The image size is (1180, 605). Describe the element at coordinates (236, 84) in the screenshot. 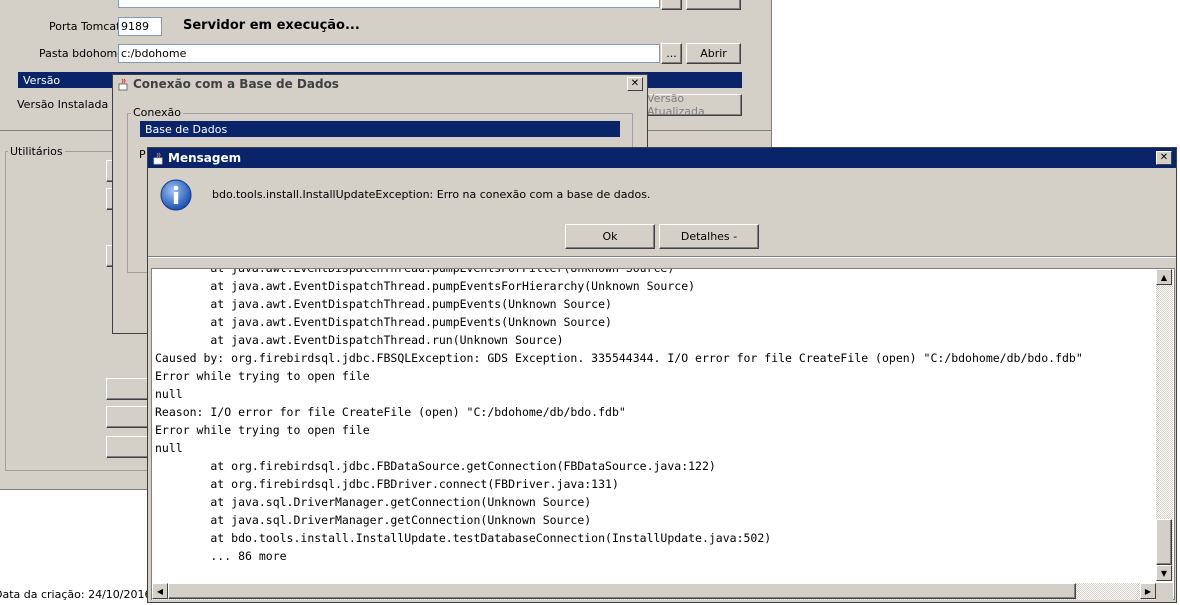

I see `conexao-title: Conexão com a Base de Dados` at that location.